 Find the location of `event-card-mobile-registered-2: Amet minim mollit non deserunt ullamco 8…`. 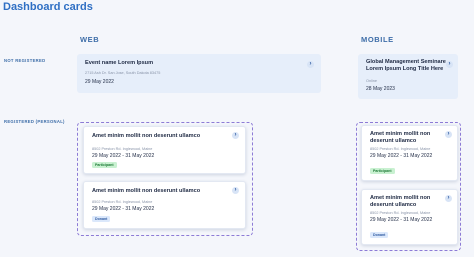

event-card-mobile-registered-2: Amet minim mollit non deserunt ullamco 8… is located at coordinates (409, 217).